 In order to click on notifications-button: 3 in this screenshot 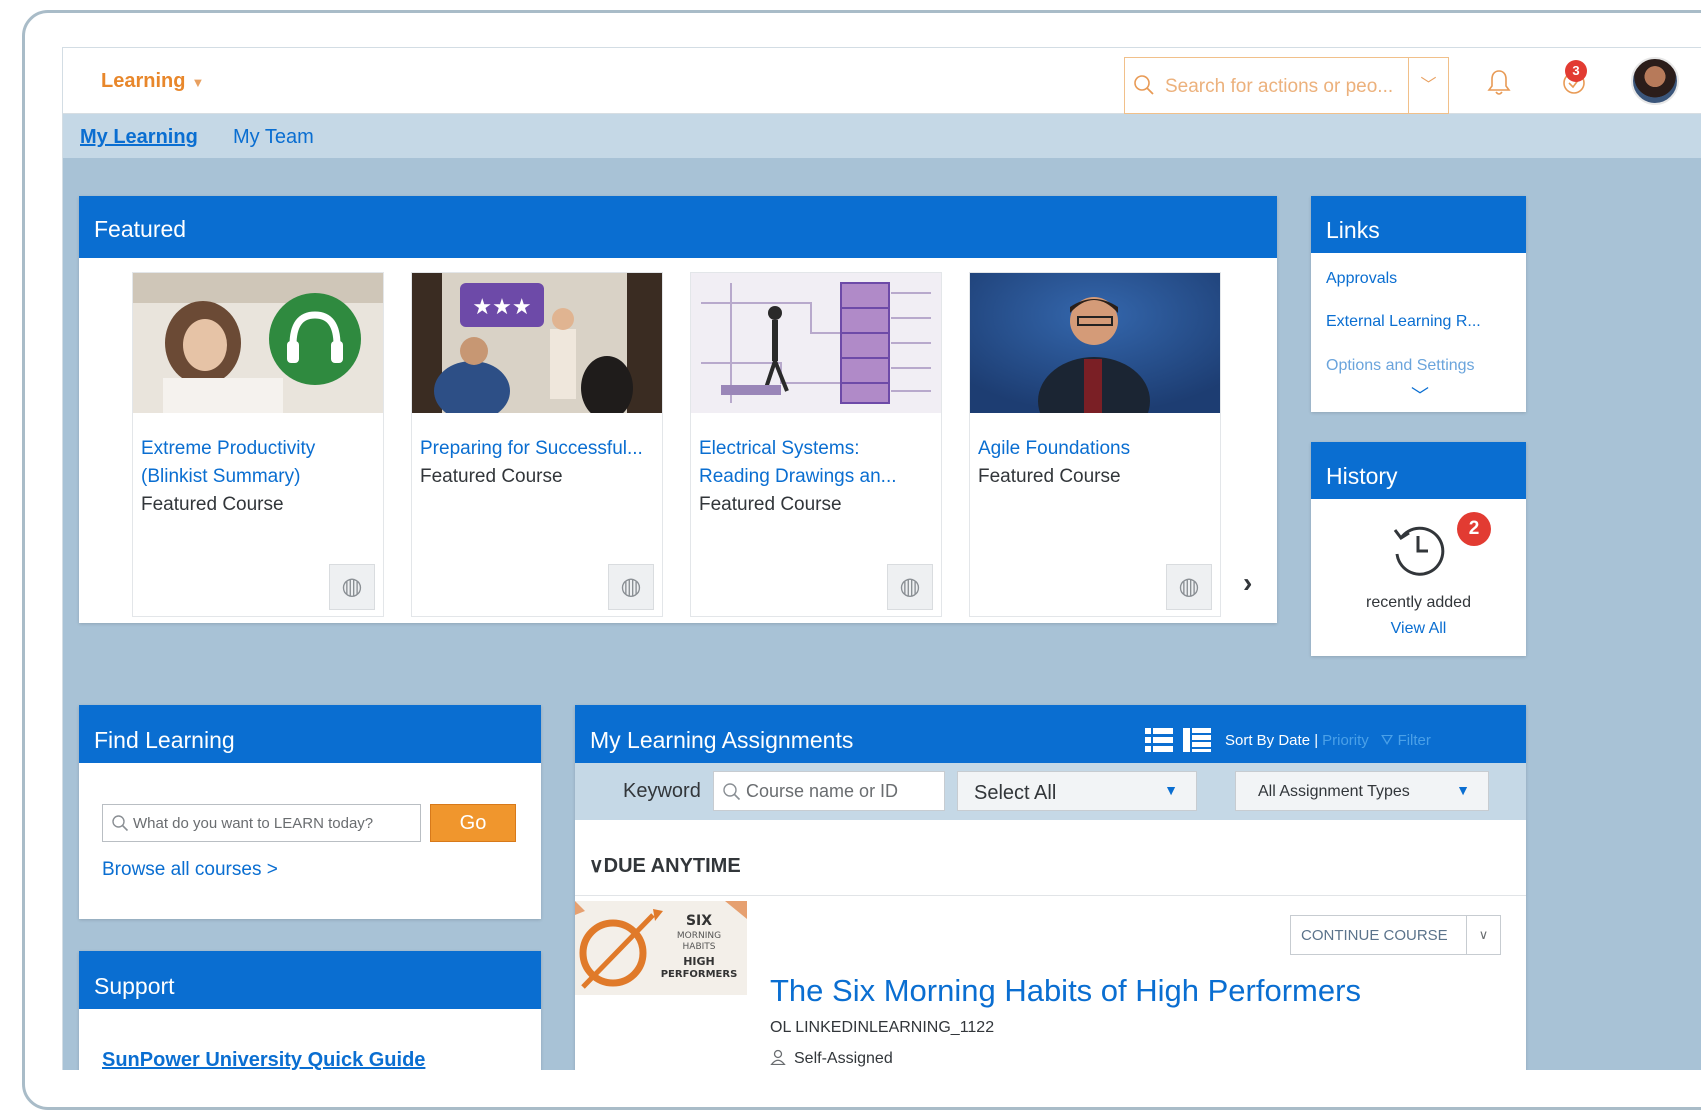, I will do `click(1574, 78)`.